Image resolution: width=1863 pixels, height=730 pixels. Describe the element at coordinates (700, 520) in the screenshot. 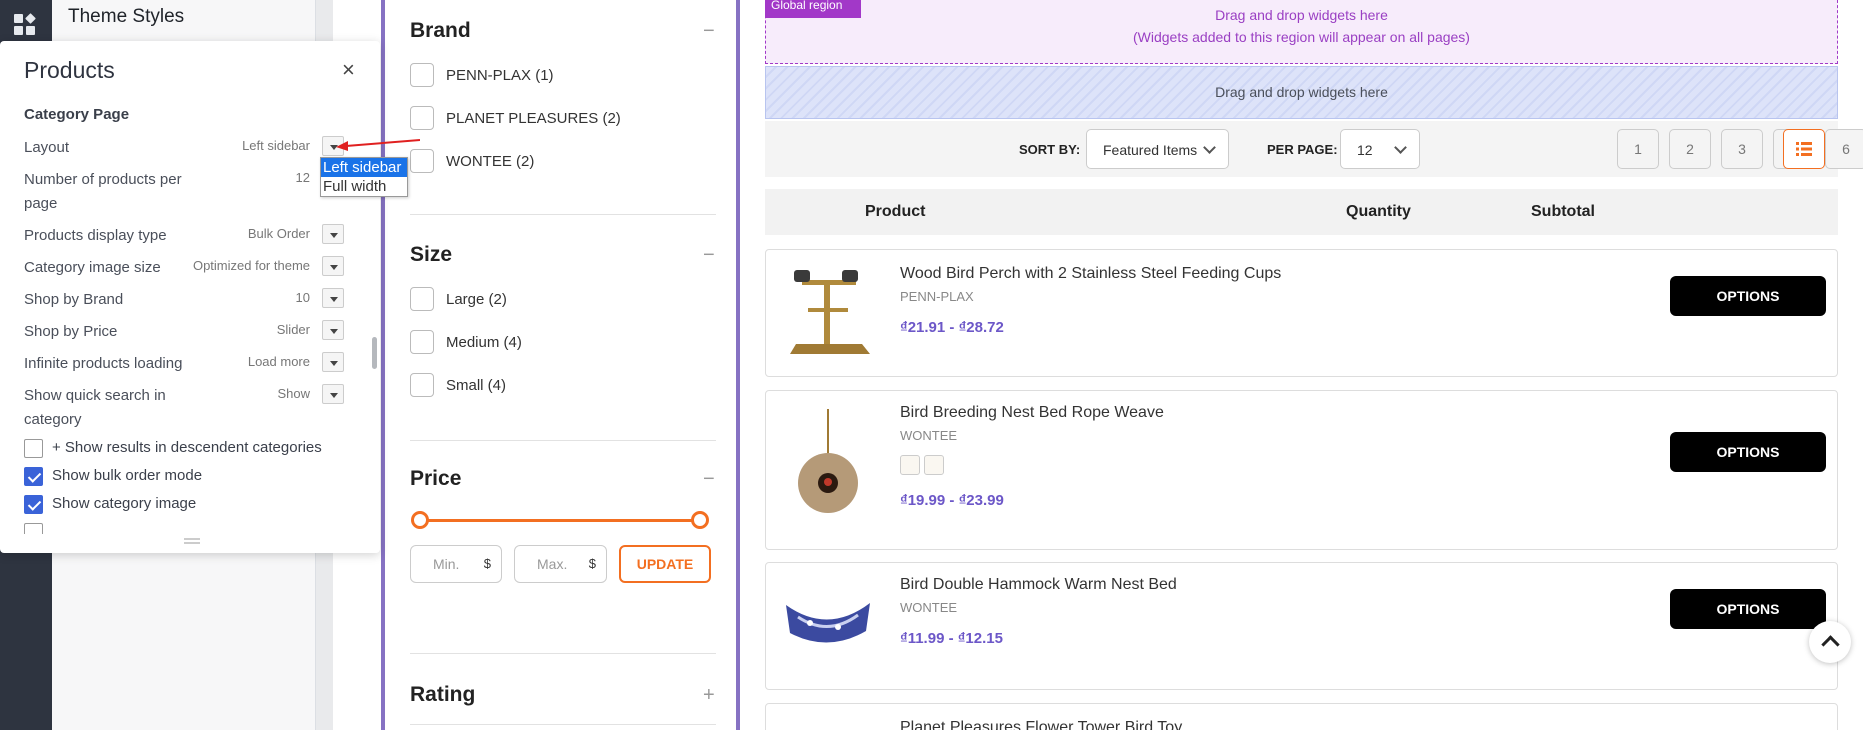

I see `price-slider-max-handle` at that location.